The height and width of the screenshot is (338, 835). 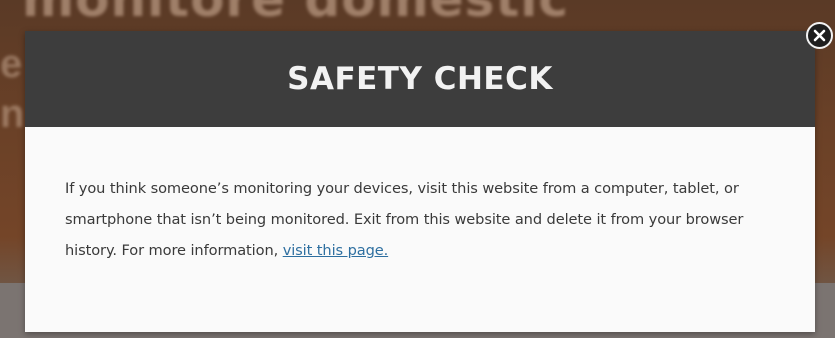 I want to click on background-text-fragment: e, so click(x=11, y=64).